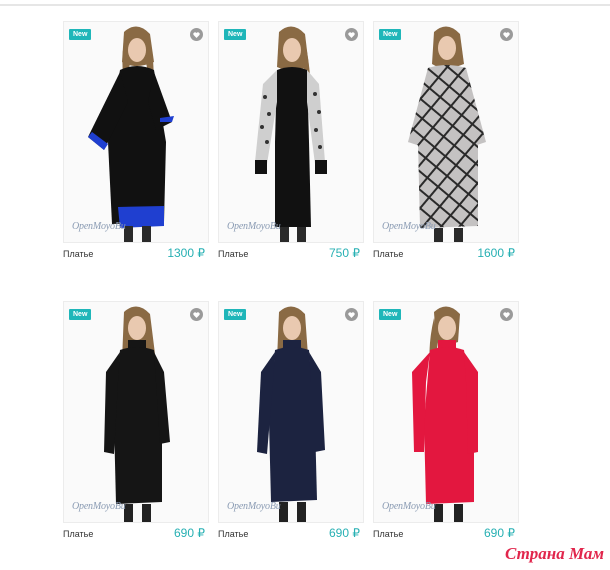 The width and height of the screenshot is (610, 570). Describe the element at coordinates (344, 253) in the screenshot. I see `product-price: 750 ₽` at that location.